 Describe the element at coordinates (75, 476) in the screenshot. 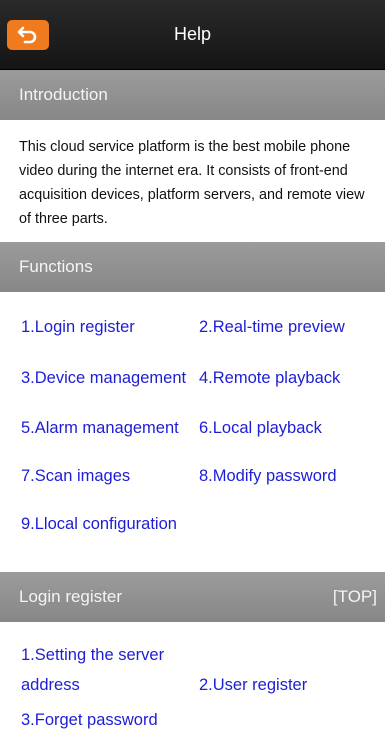

I see `link-scan-images: 7.Scan images` at that location.